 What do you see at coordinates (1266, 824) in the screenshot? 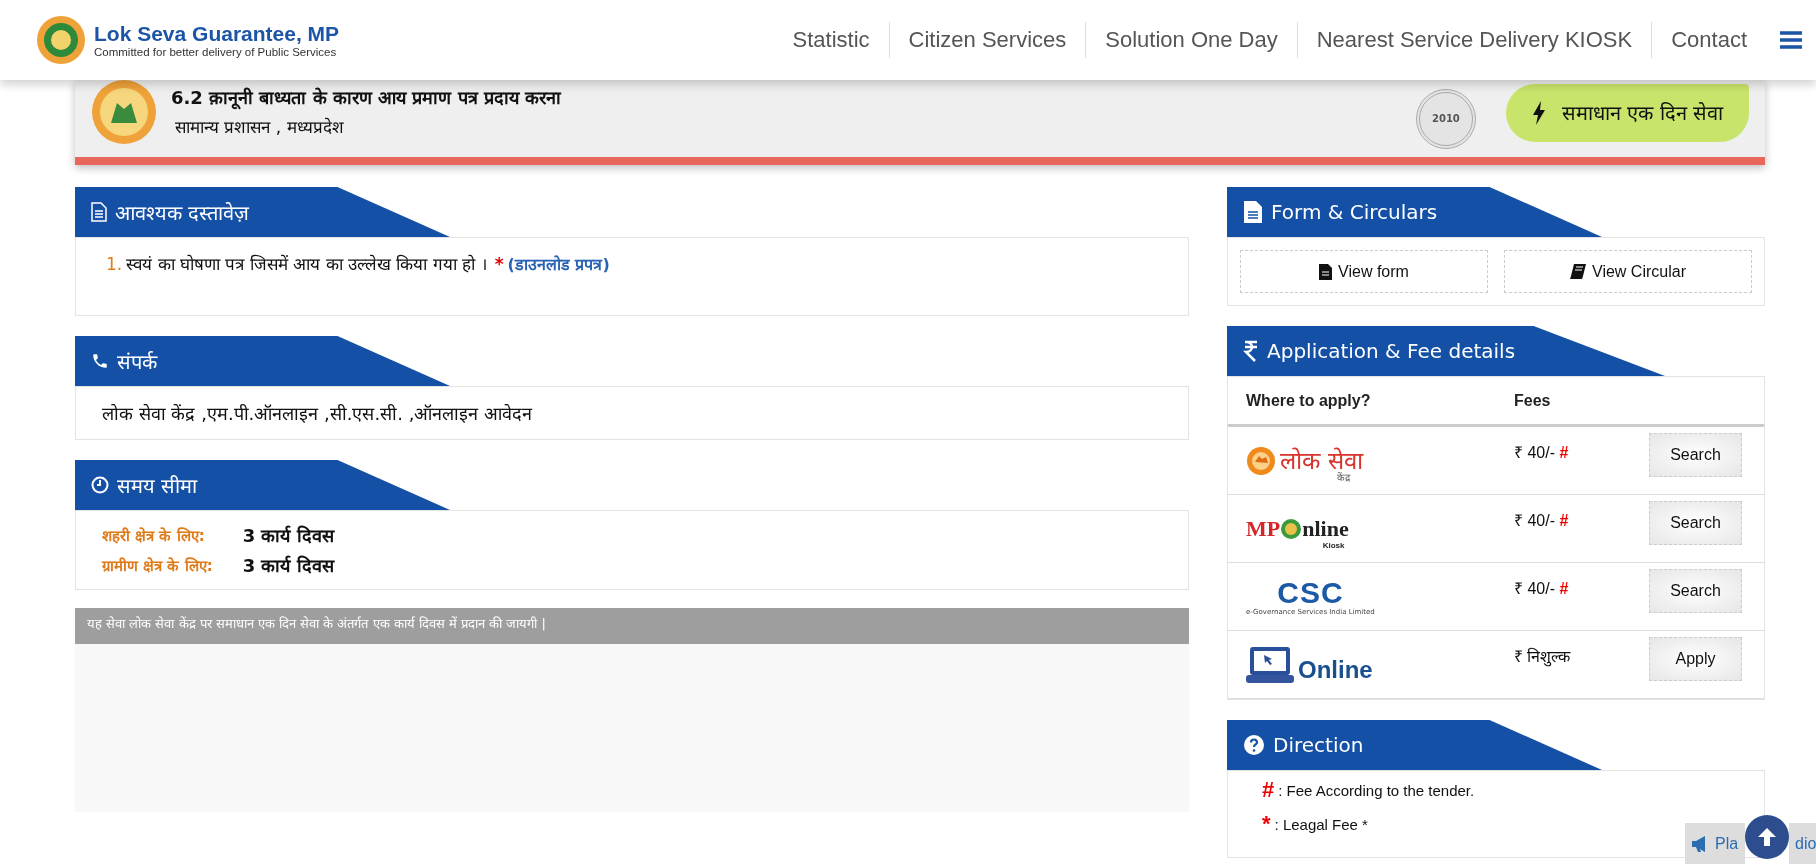
I see `legend-mark: *` at bounding box center [1266, 824].